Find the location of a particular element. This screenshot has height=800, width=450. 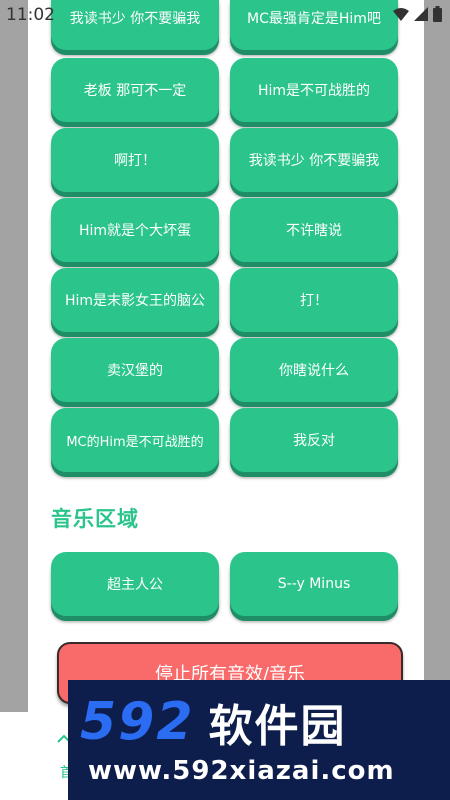

music-button: 超主人公 is located at coordinates (135, 584).